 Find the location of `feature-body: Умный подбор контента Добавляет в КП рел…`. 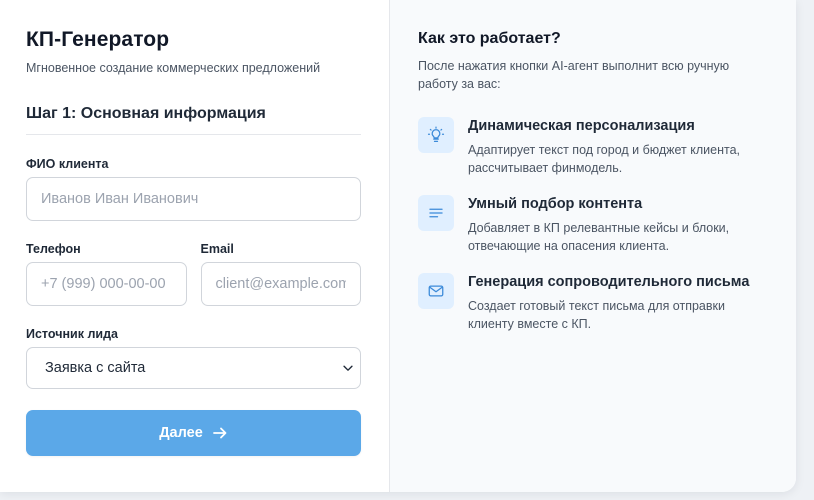

feature-body: Умный подбор контента Добавляет в КП рел… is located at coordinates (618, 225).